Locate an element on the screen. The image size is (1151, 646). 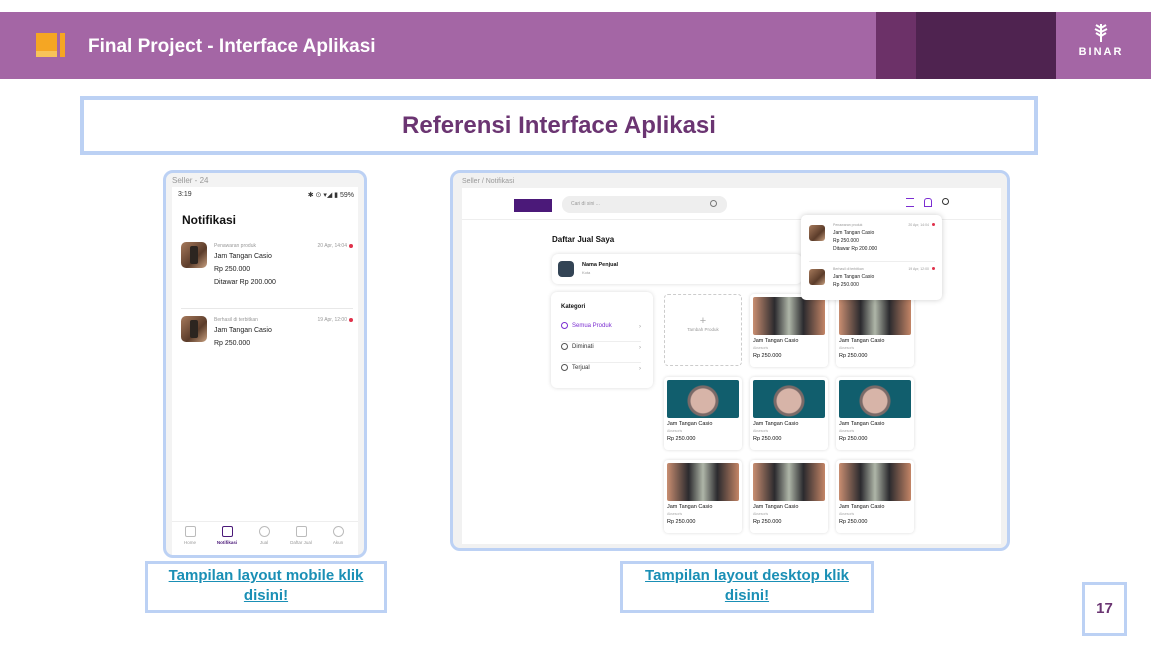
nav-jual: Jual is located at coordinates (264, 535).